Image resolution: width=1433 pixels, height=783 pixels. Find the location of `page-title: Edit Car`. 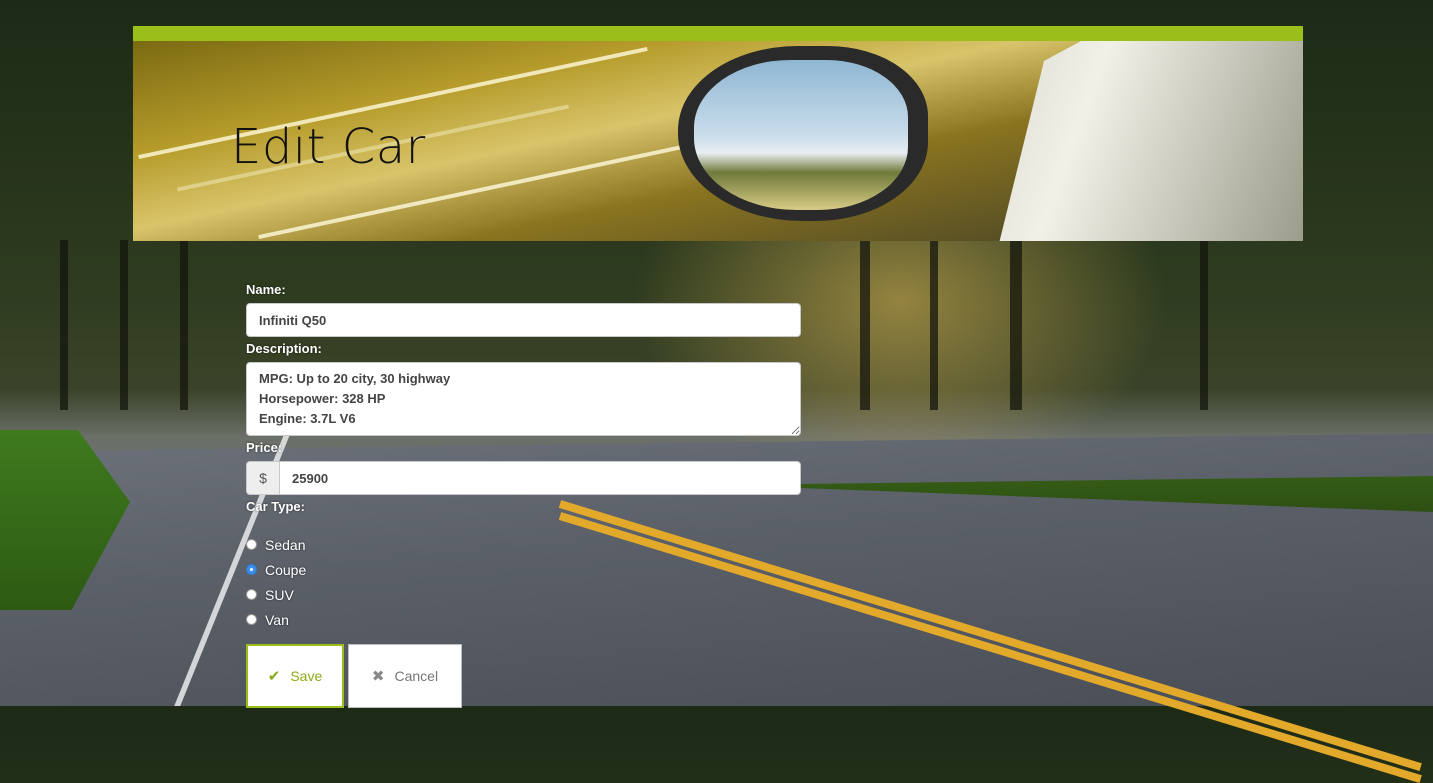

page-title: Edit Car is located at coordinates (328, 147).